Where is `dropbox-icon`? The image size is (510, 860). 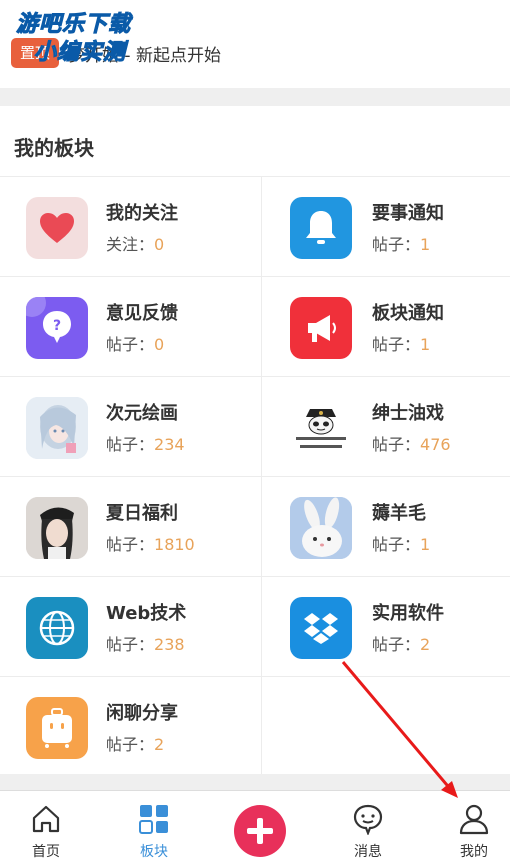 dropbox-icon is located at coordinates (321, 628).